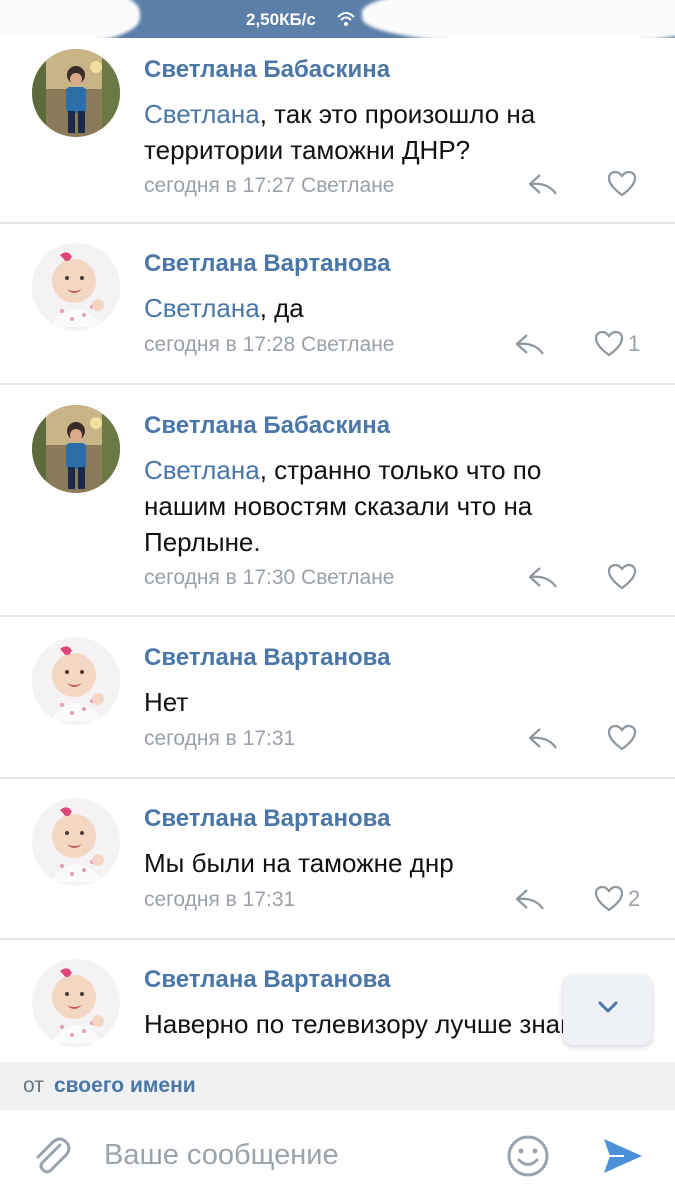  I want to click on post-as-prefix: от, so click(33, 1085).